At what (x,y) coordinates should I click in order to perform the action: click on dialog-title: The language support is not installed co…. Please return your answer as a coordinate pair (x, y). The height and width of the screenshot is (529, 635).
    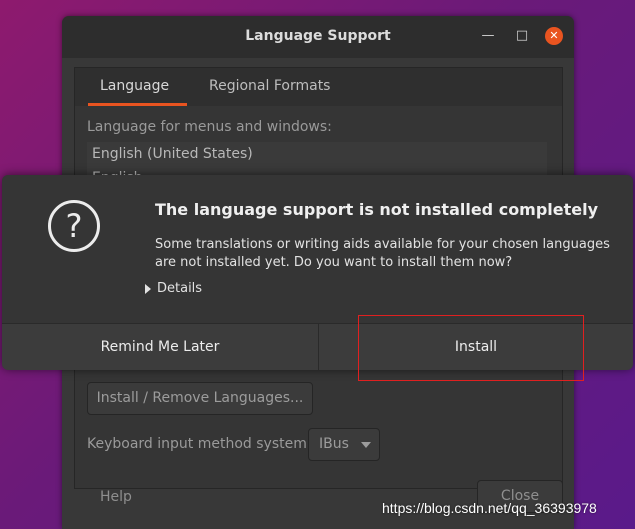
    Looking at the image, I should click on (377, 209).